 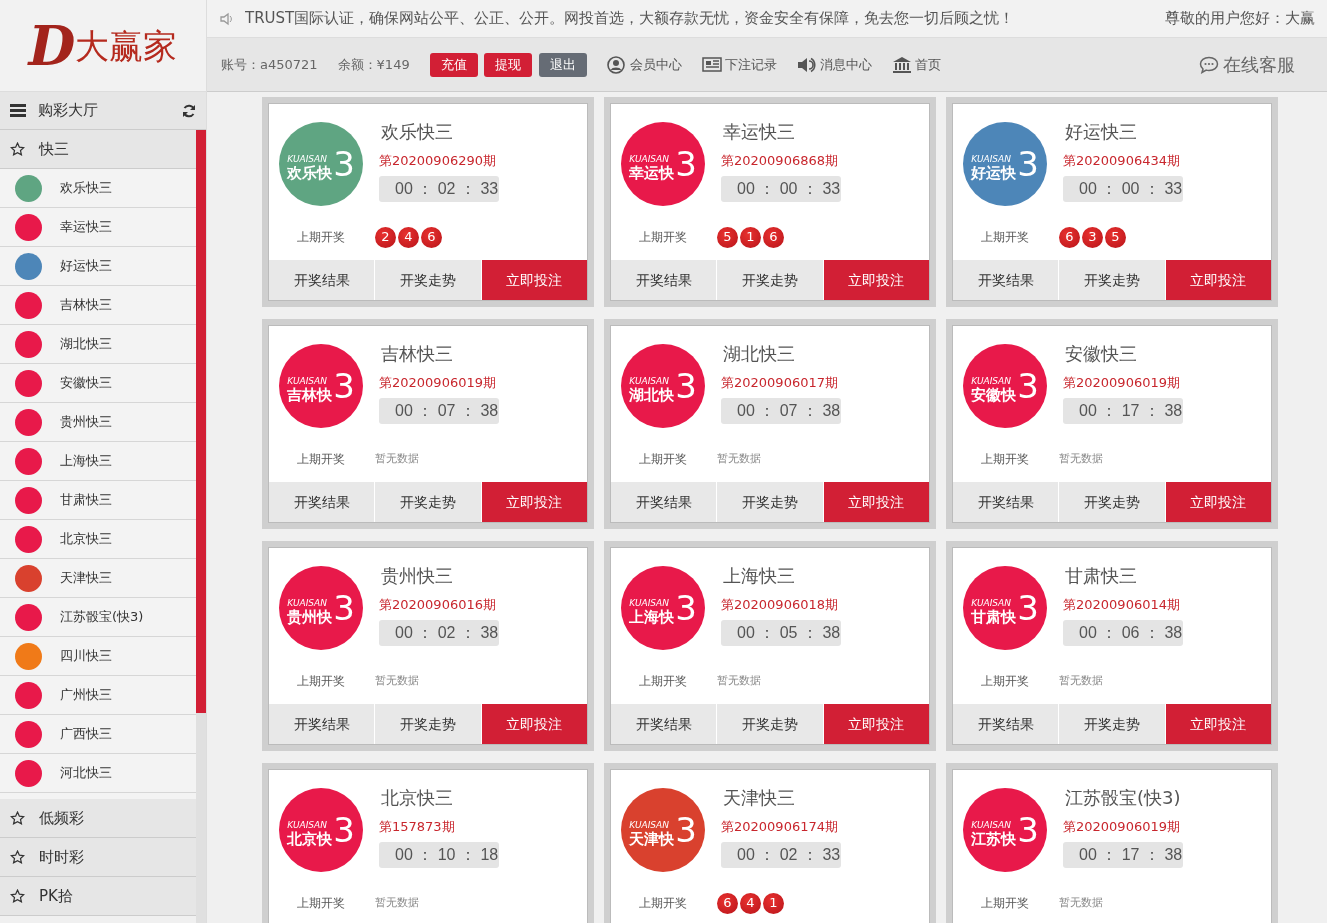 What do you see at coordinates (780, 161) in the screenshot?
I see `period-number: 第20200906868期` at bounding box center [780, 161].